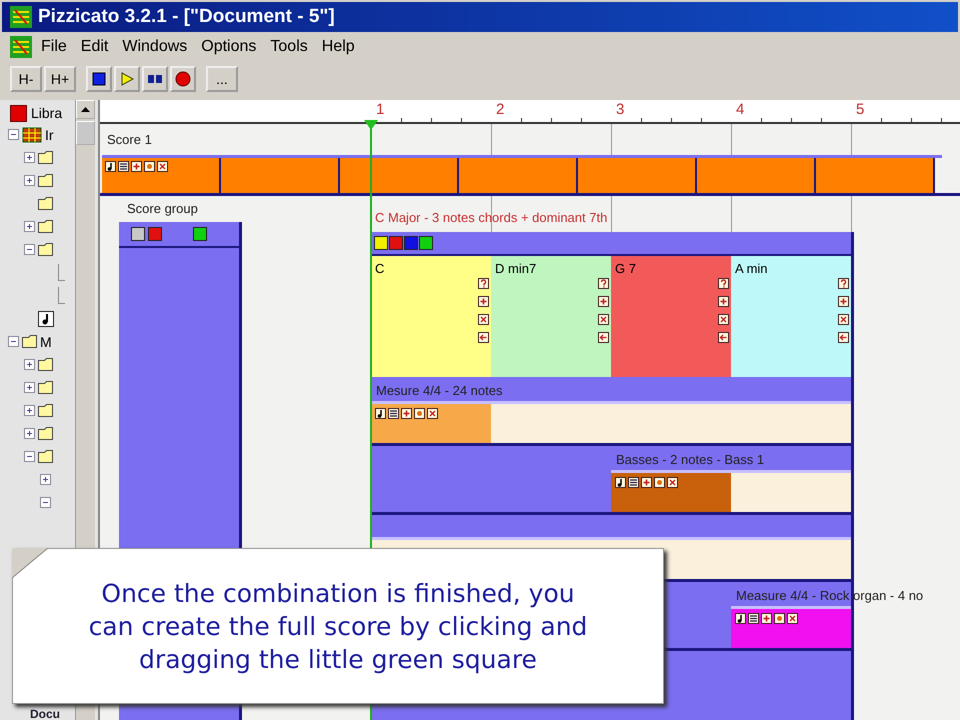  I want to click on stop-button, so click(99, 79).